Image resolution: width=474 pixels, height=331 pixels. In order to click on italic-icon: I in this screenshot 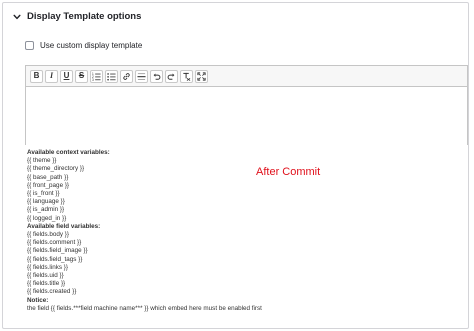, I will do `click(51, 75)`.